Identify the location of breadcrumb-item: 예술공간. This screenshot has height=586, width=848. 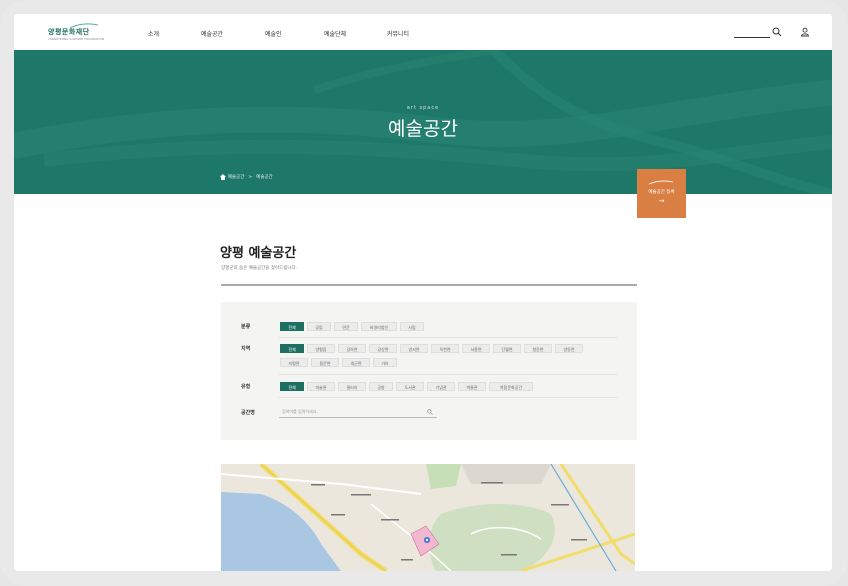
(236, 177).